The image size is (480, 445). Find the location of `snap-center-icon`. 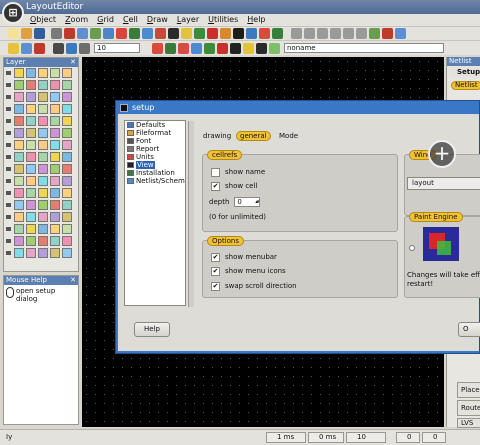

snap-center-icon is located at coordinates (209, 48).